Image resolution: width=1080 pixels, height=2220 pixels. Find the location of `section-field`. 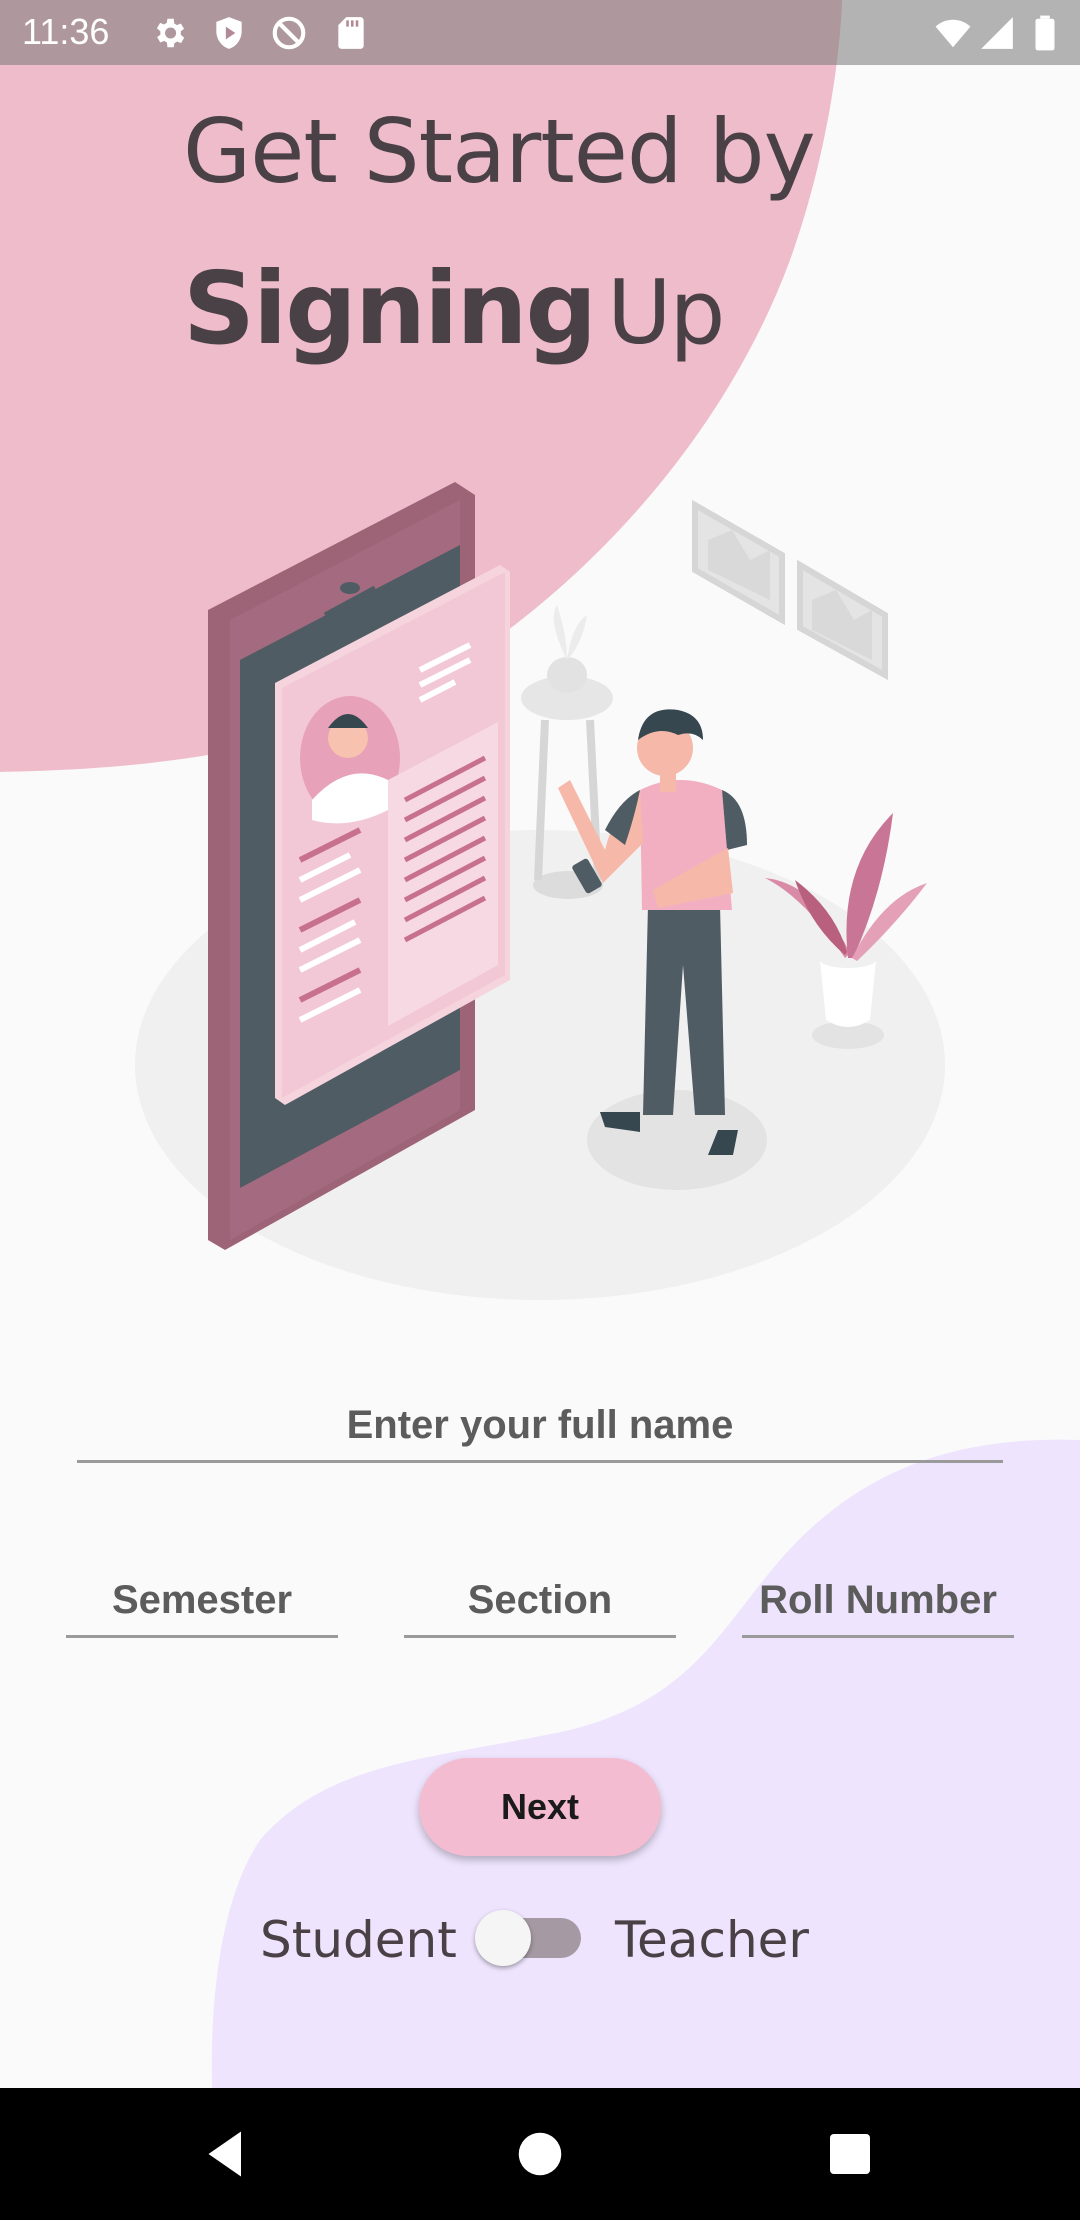

section-field is located at coordinates (540, 1601).